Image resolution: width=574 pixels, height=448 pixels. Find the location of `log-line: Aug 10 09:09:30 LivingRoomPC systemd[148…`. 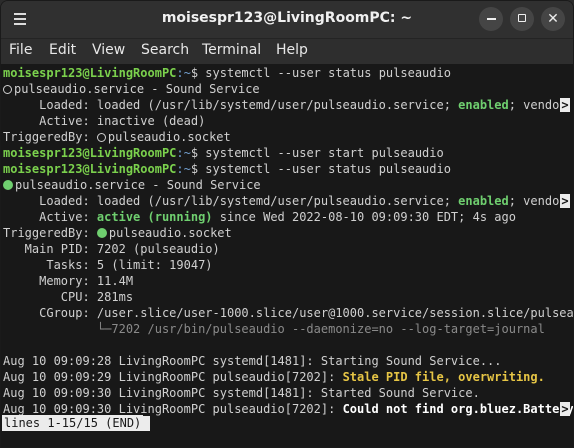

log-line: Aug 10 09:09:30 LivingRoomPC systemd[148… is located at coordinates (241, 393).